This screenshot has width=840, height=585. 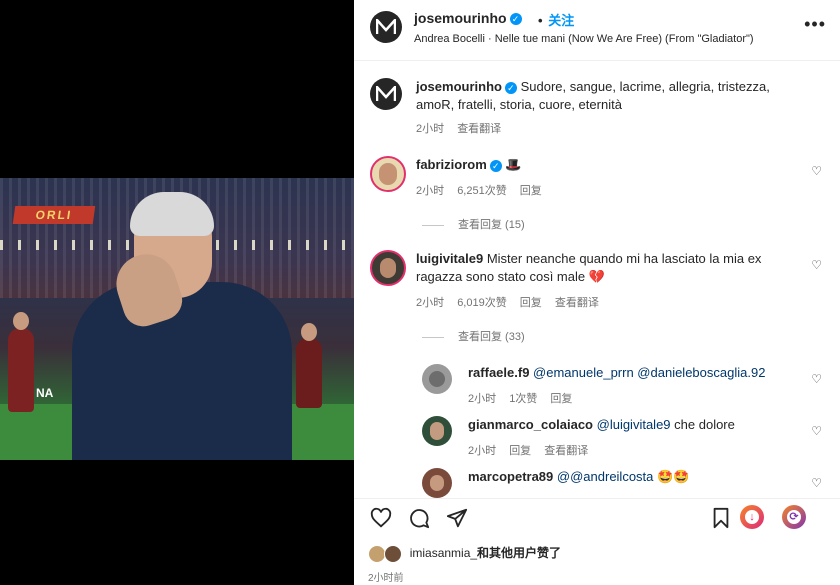 What do you see at coordinates (512, 302) in the screenshot?
I see `comment-meta: 2小时 6,019次赞 回复 查看翻译` at bounding box center [512, 302].